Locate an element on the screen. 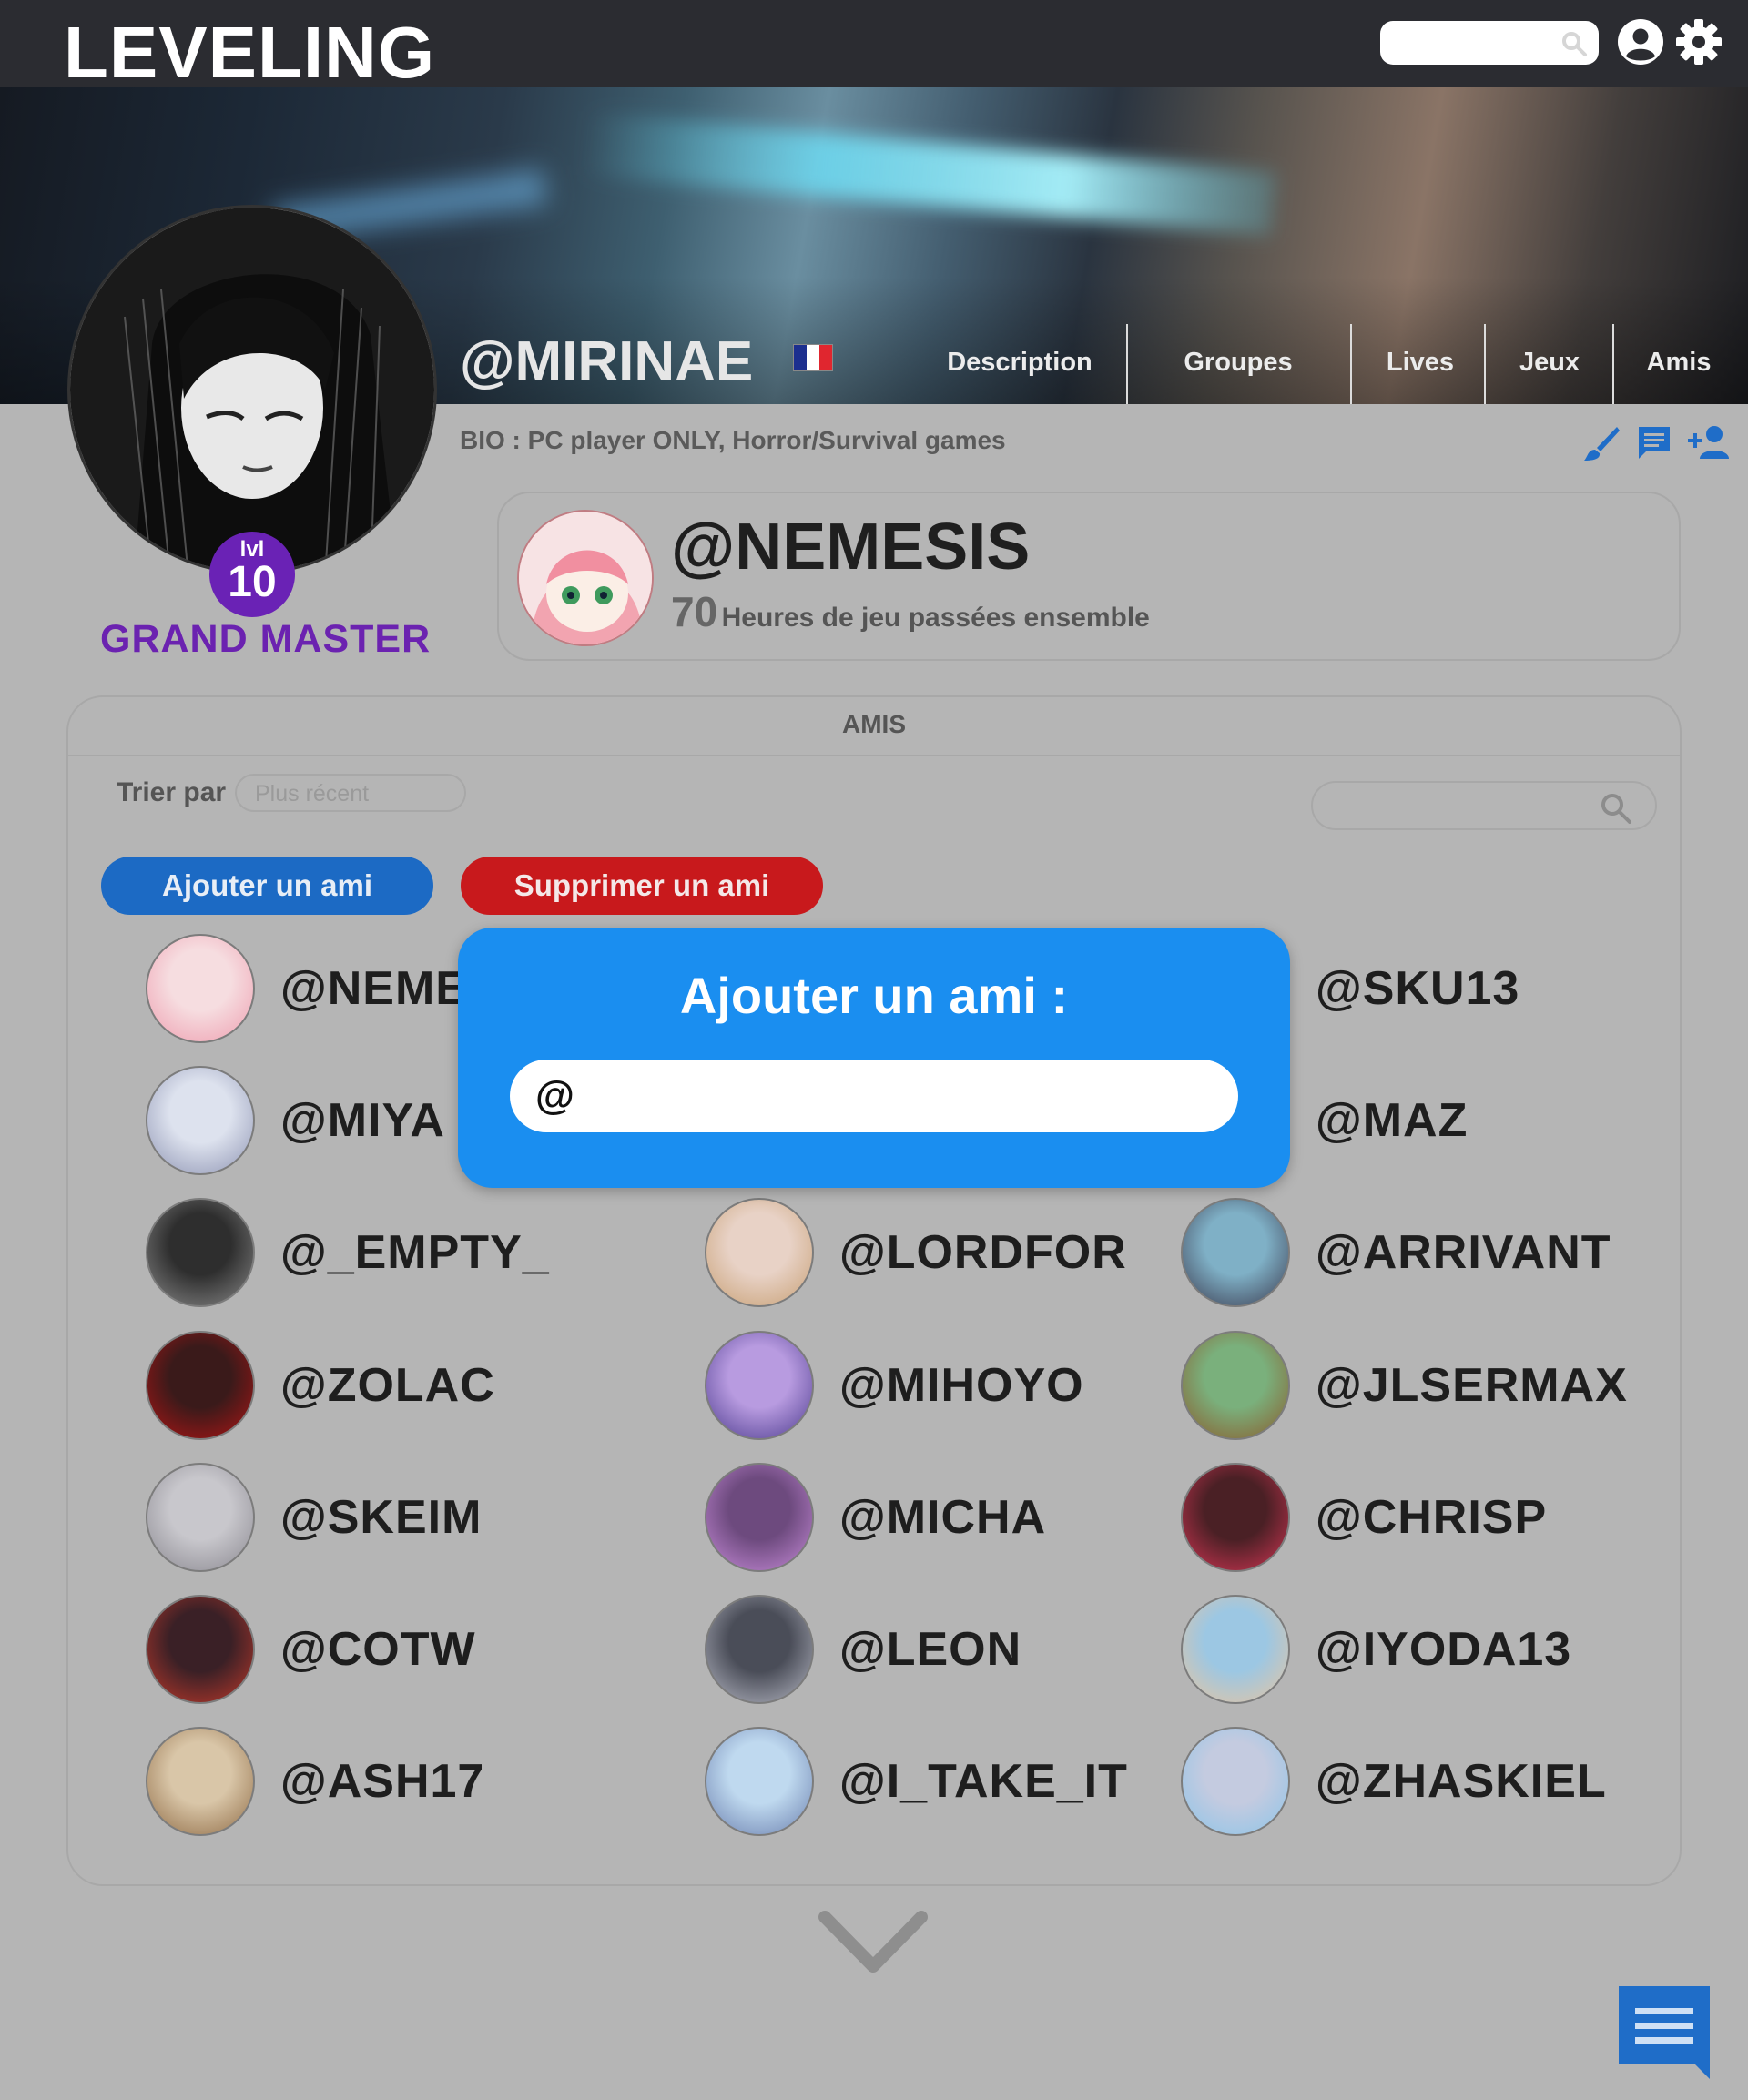 The width and height of the screenshot is (1748, 2100). settings-icon is located at coordinates (1699, 42).